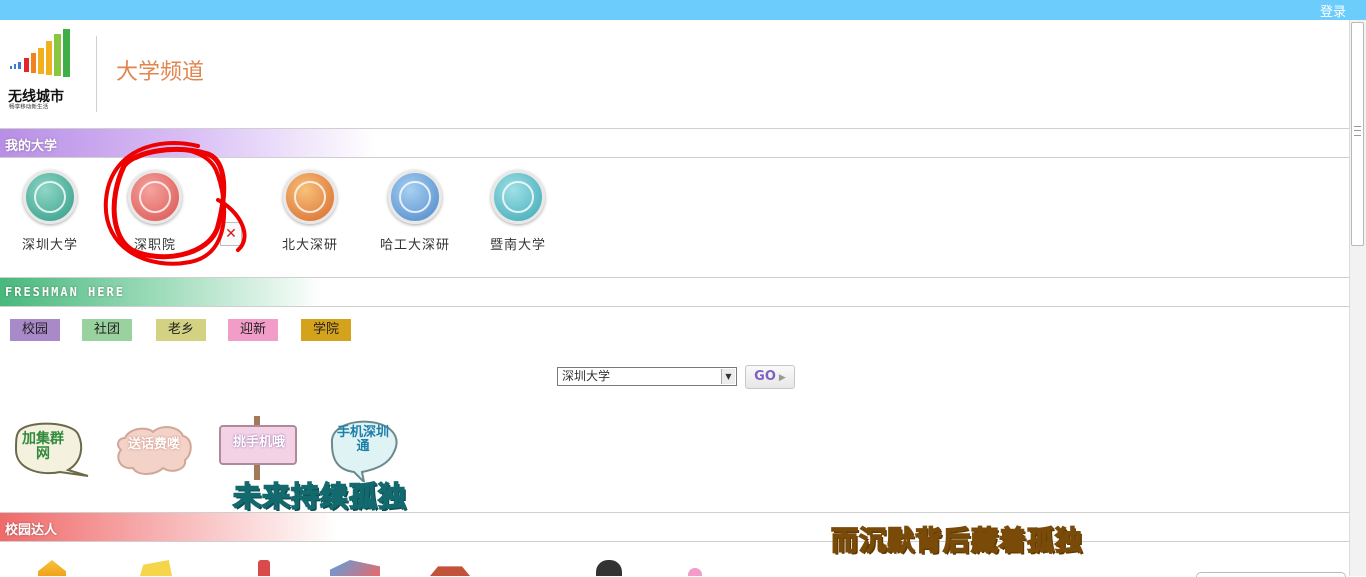 Image resolution: width=1366 pixels, height=577 pixels. I want to click on university-name: 北大深研, so click(309, 245).